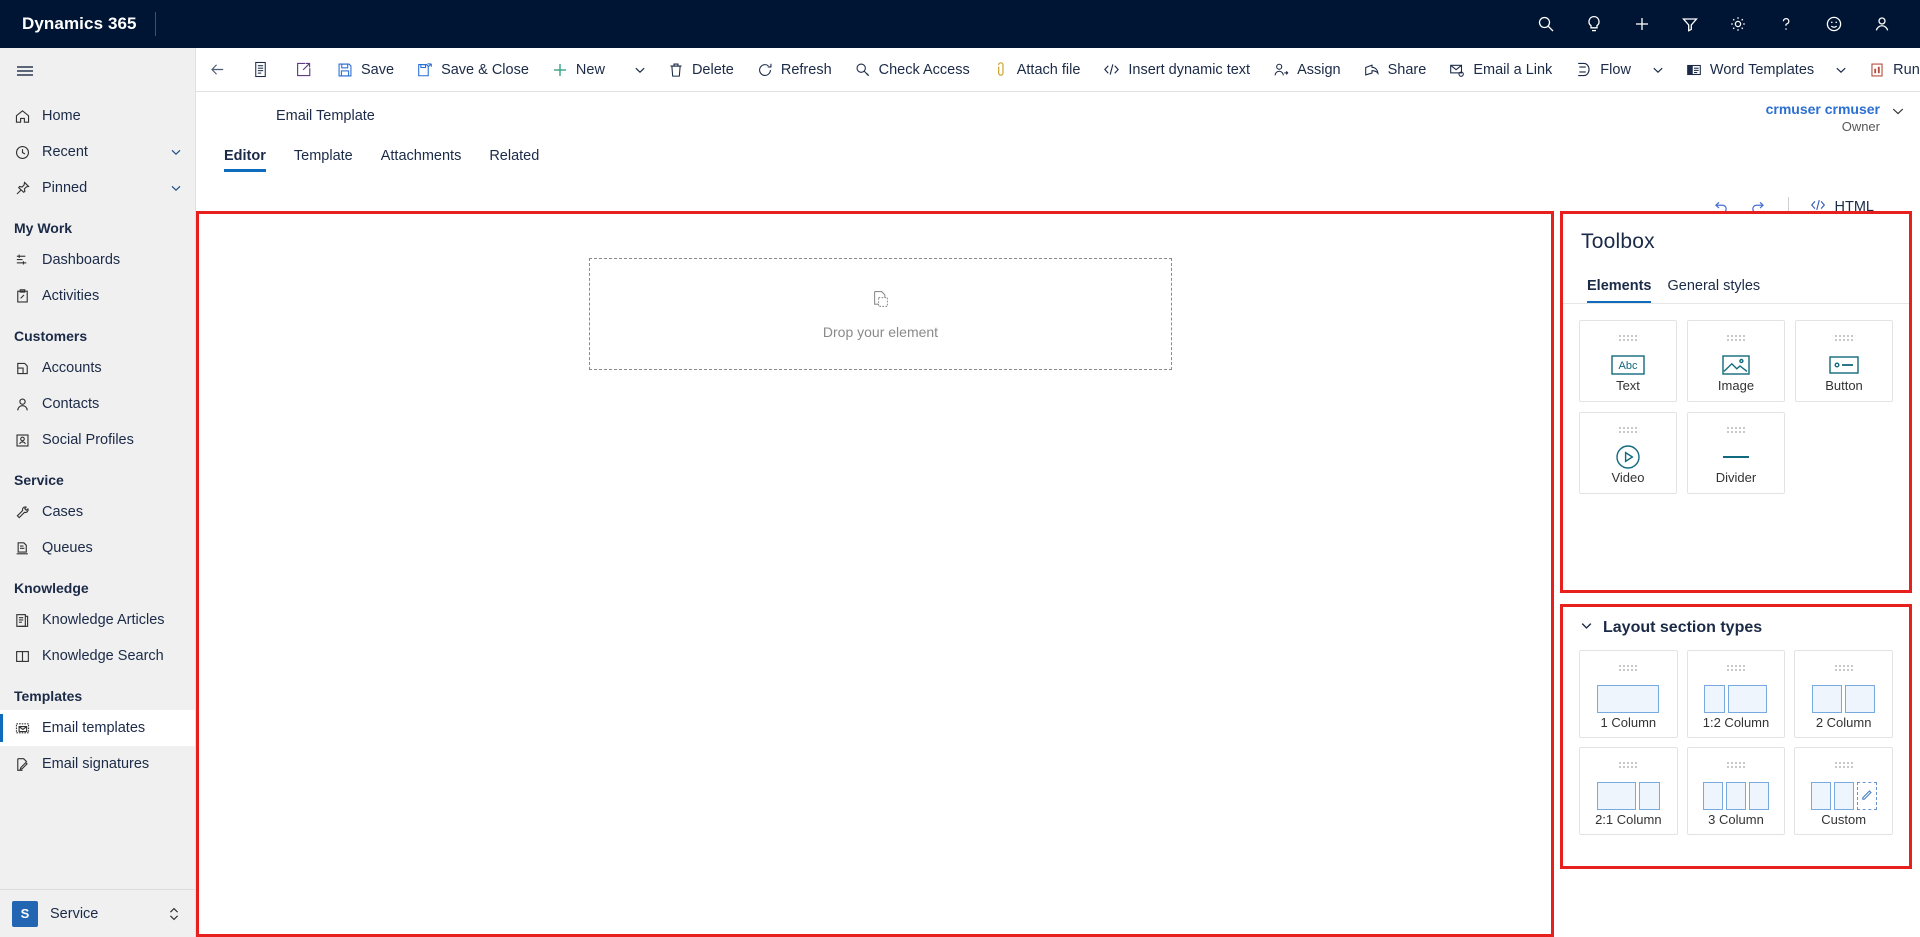 This screenshot has height=937, width=1920. What do you see at coordinates (97, 404) in the screenshot?
I see `sidebar-item-contacts: Contacts` at bounding box center [97, 404].